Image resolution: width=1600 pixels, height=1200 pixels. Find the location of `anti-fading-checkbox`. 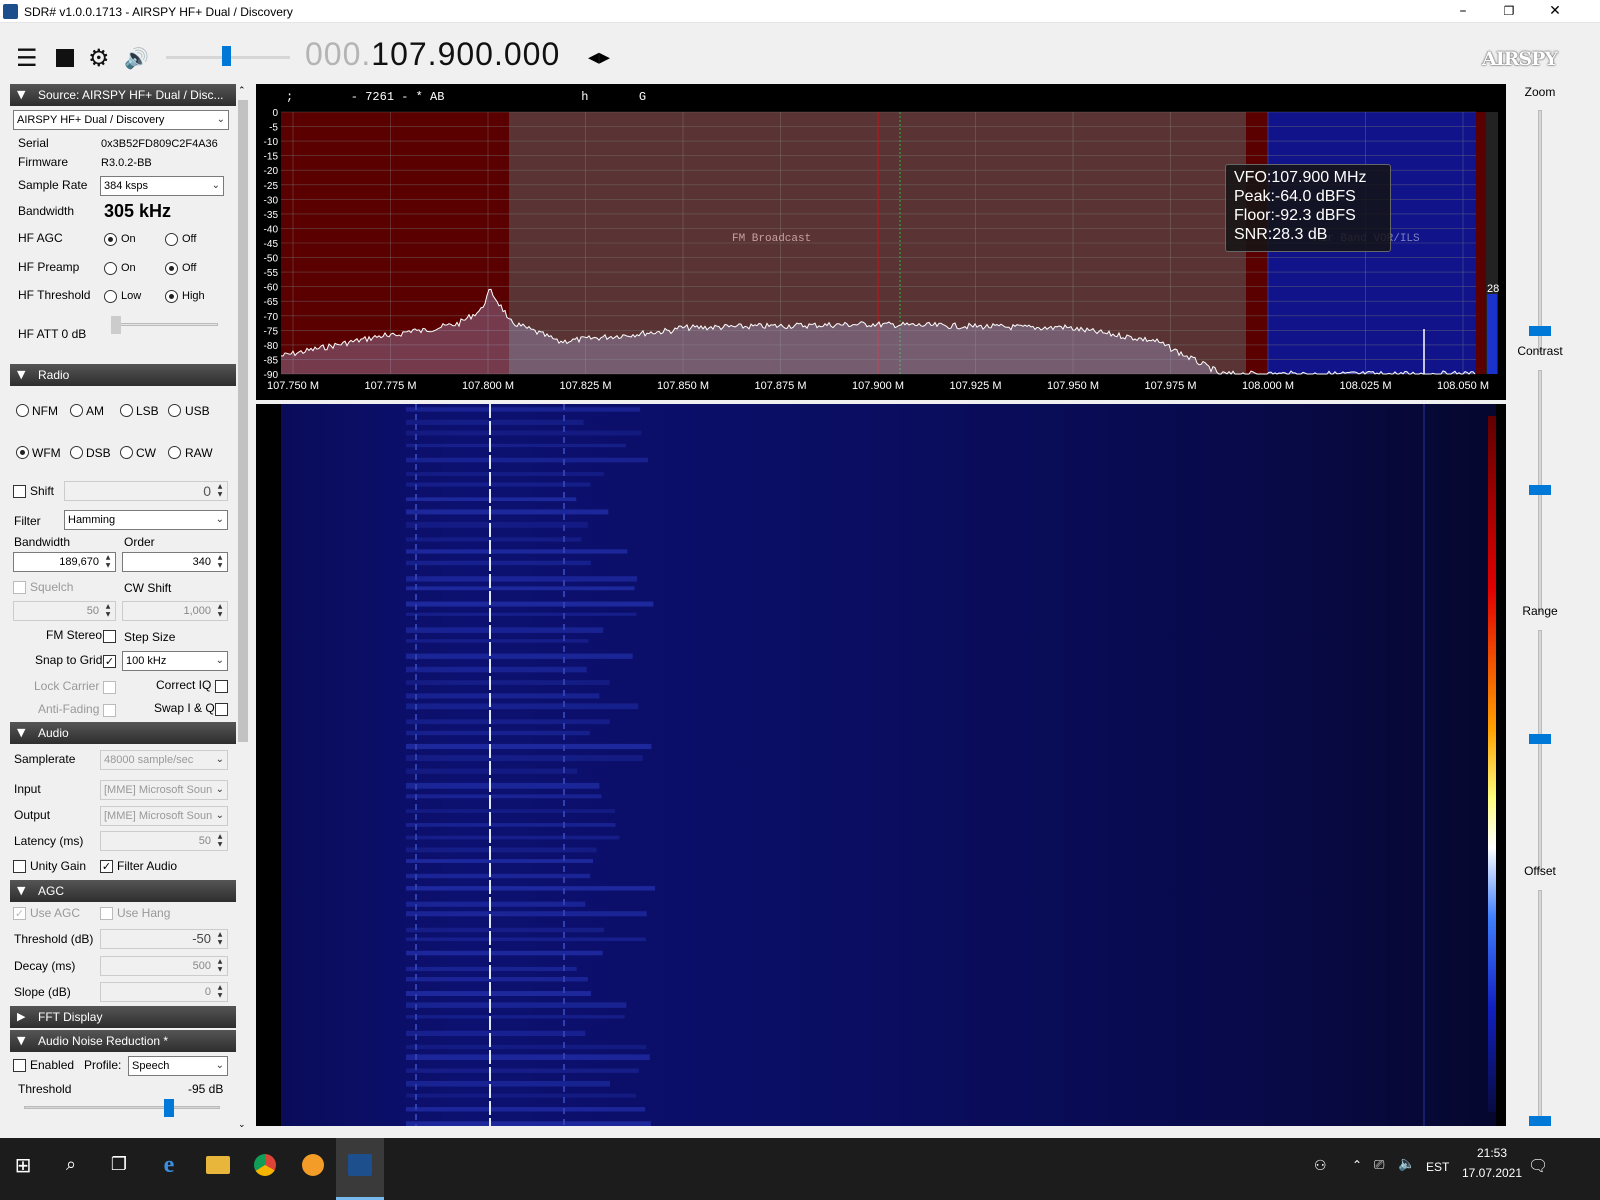

anti-fading-checkbox is located at coordinates (109, 710).